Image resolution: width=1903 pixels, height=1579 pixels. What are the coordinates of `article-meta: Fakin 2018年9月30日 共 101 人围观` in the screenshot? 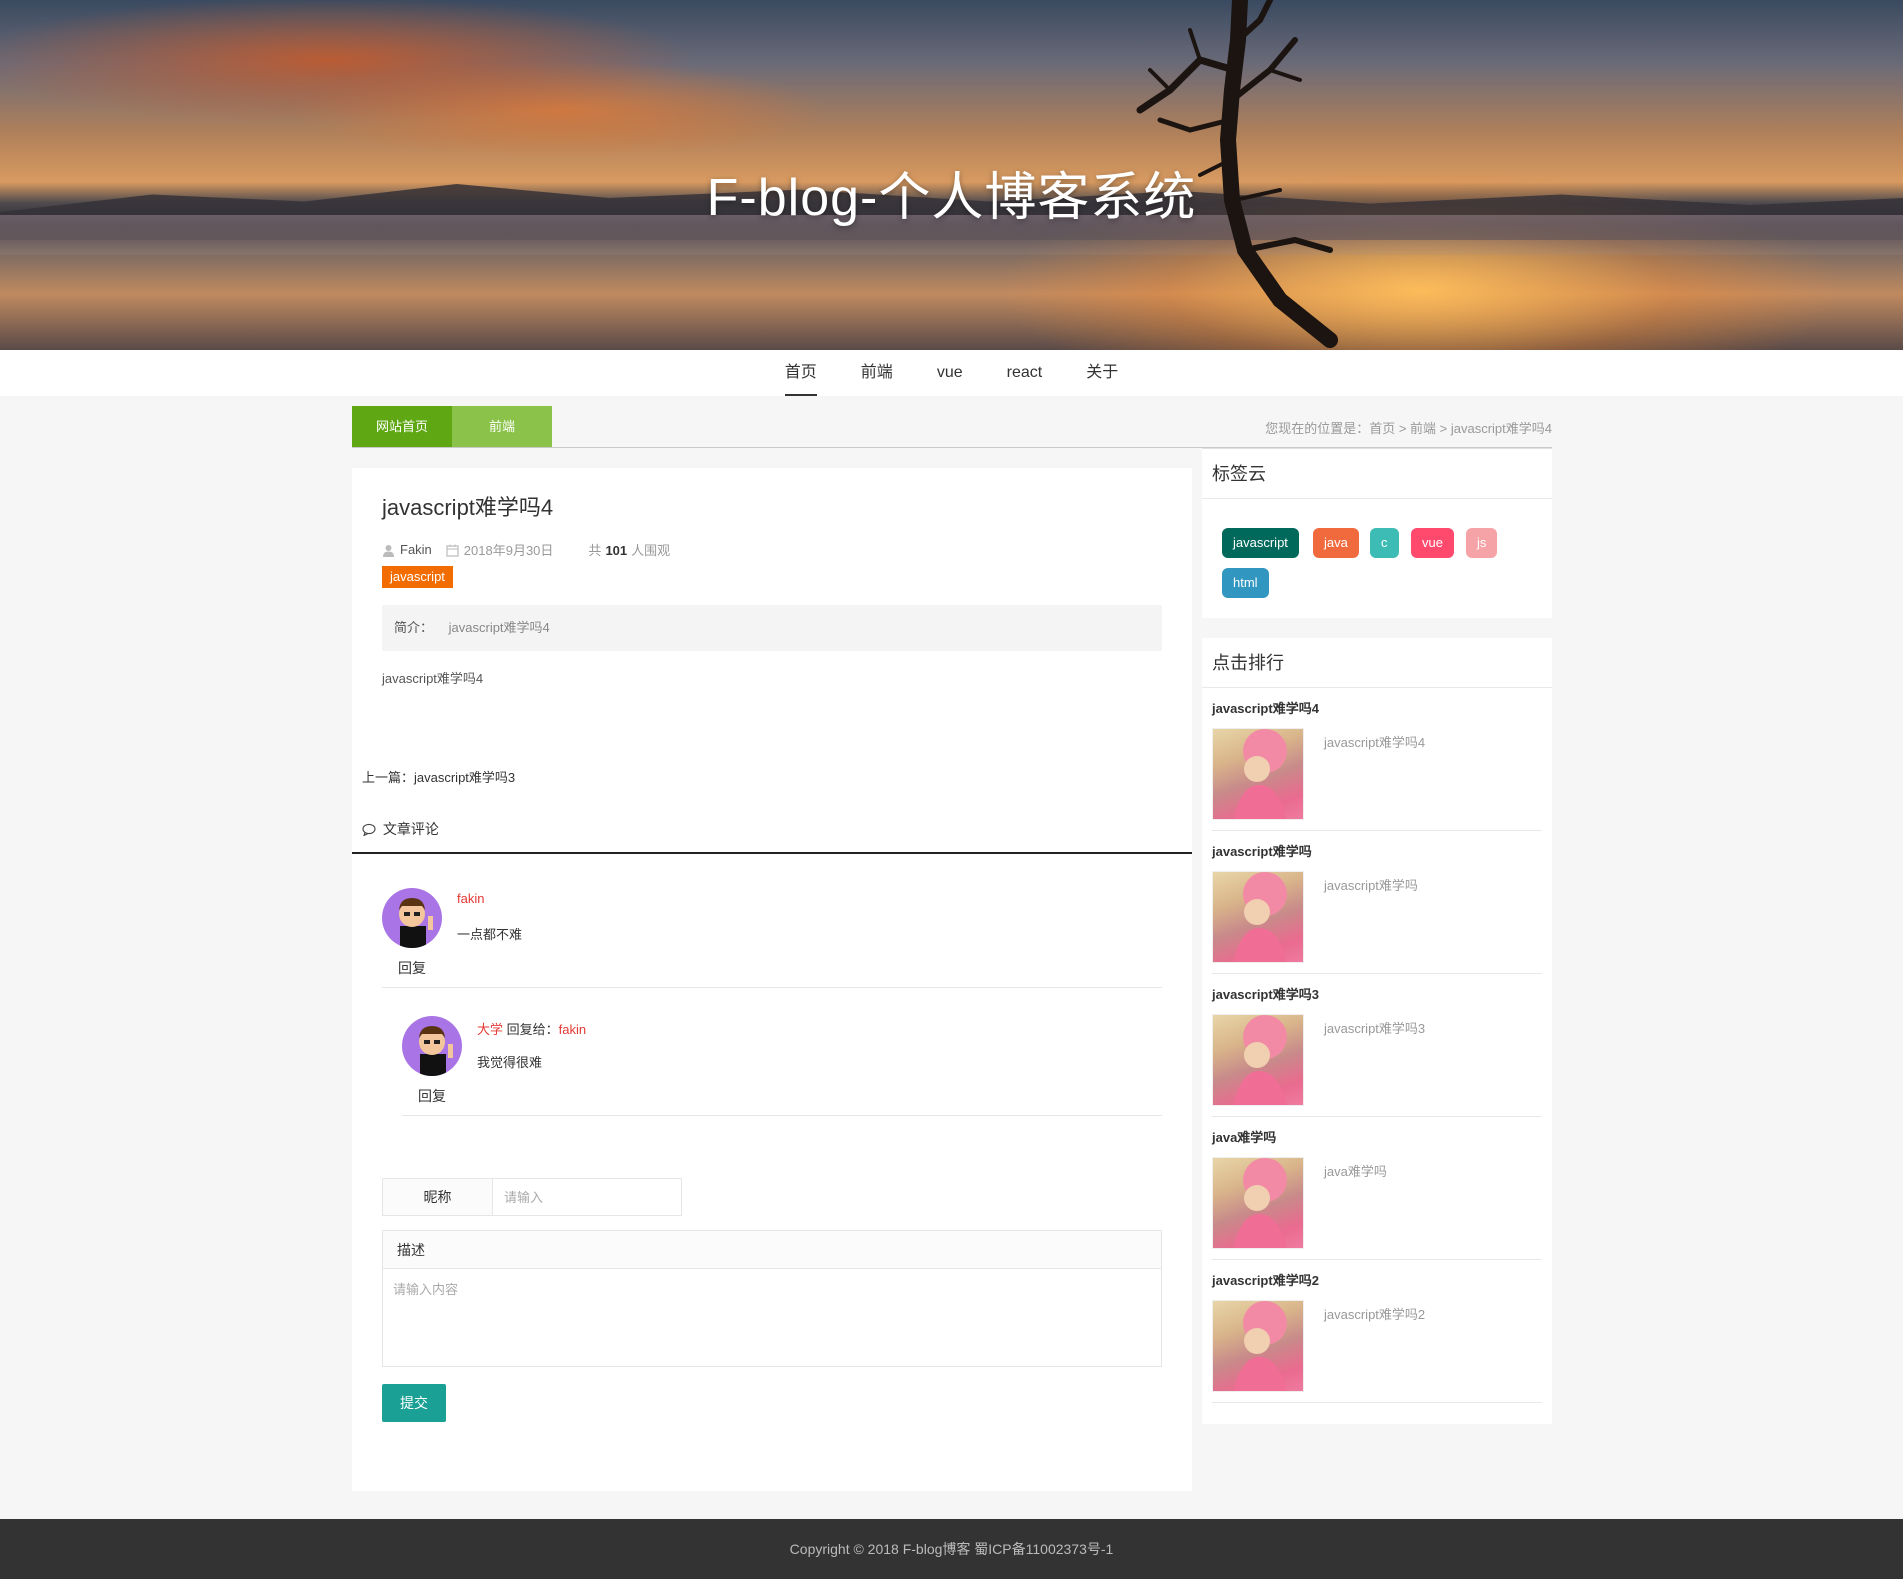 It's located at (526, 549).